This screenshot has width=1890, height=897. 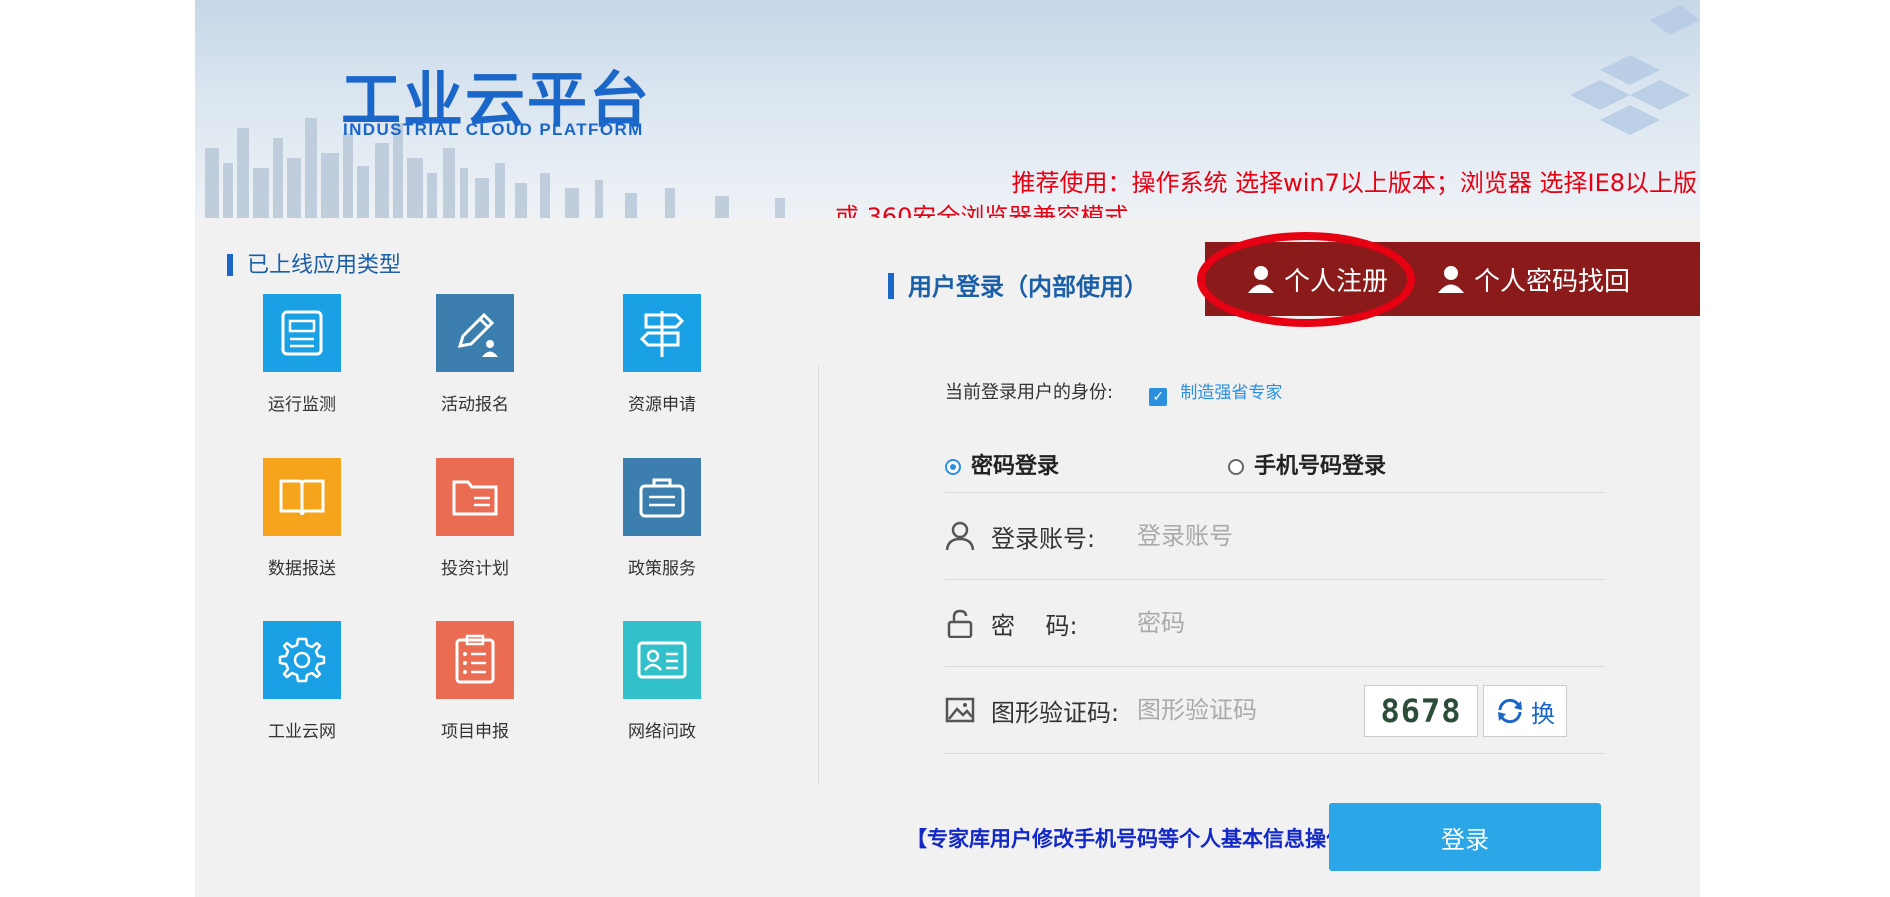 I want to click on captcha-input, so click(x=1247, y=710).